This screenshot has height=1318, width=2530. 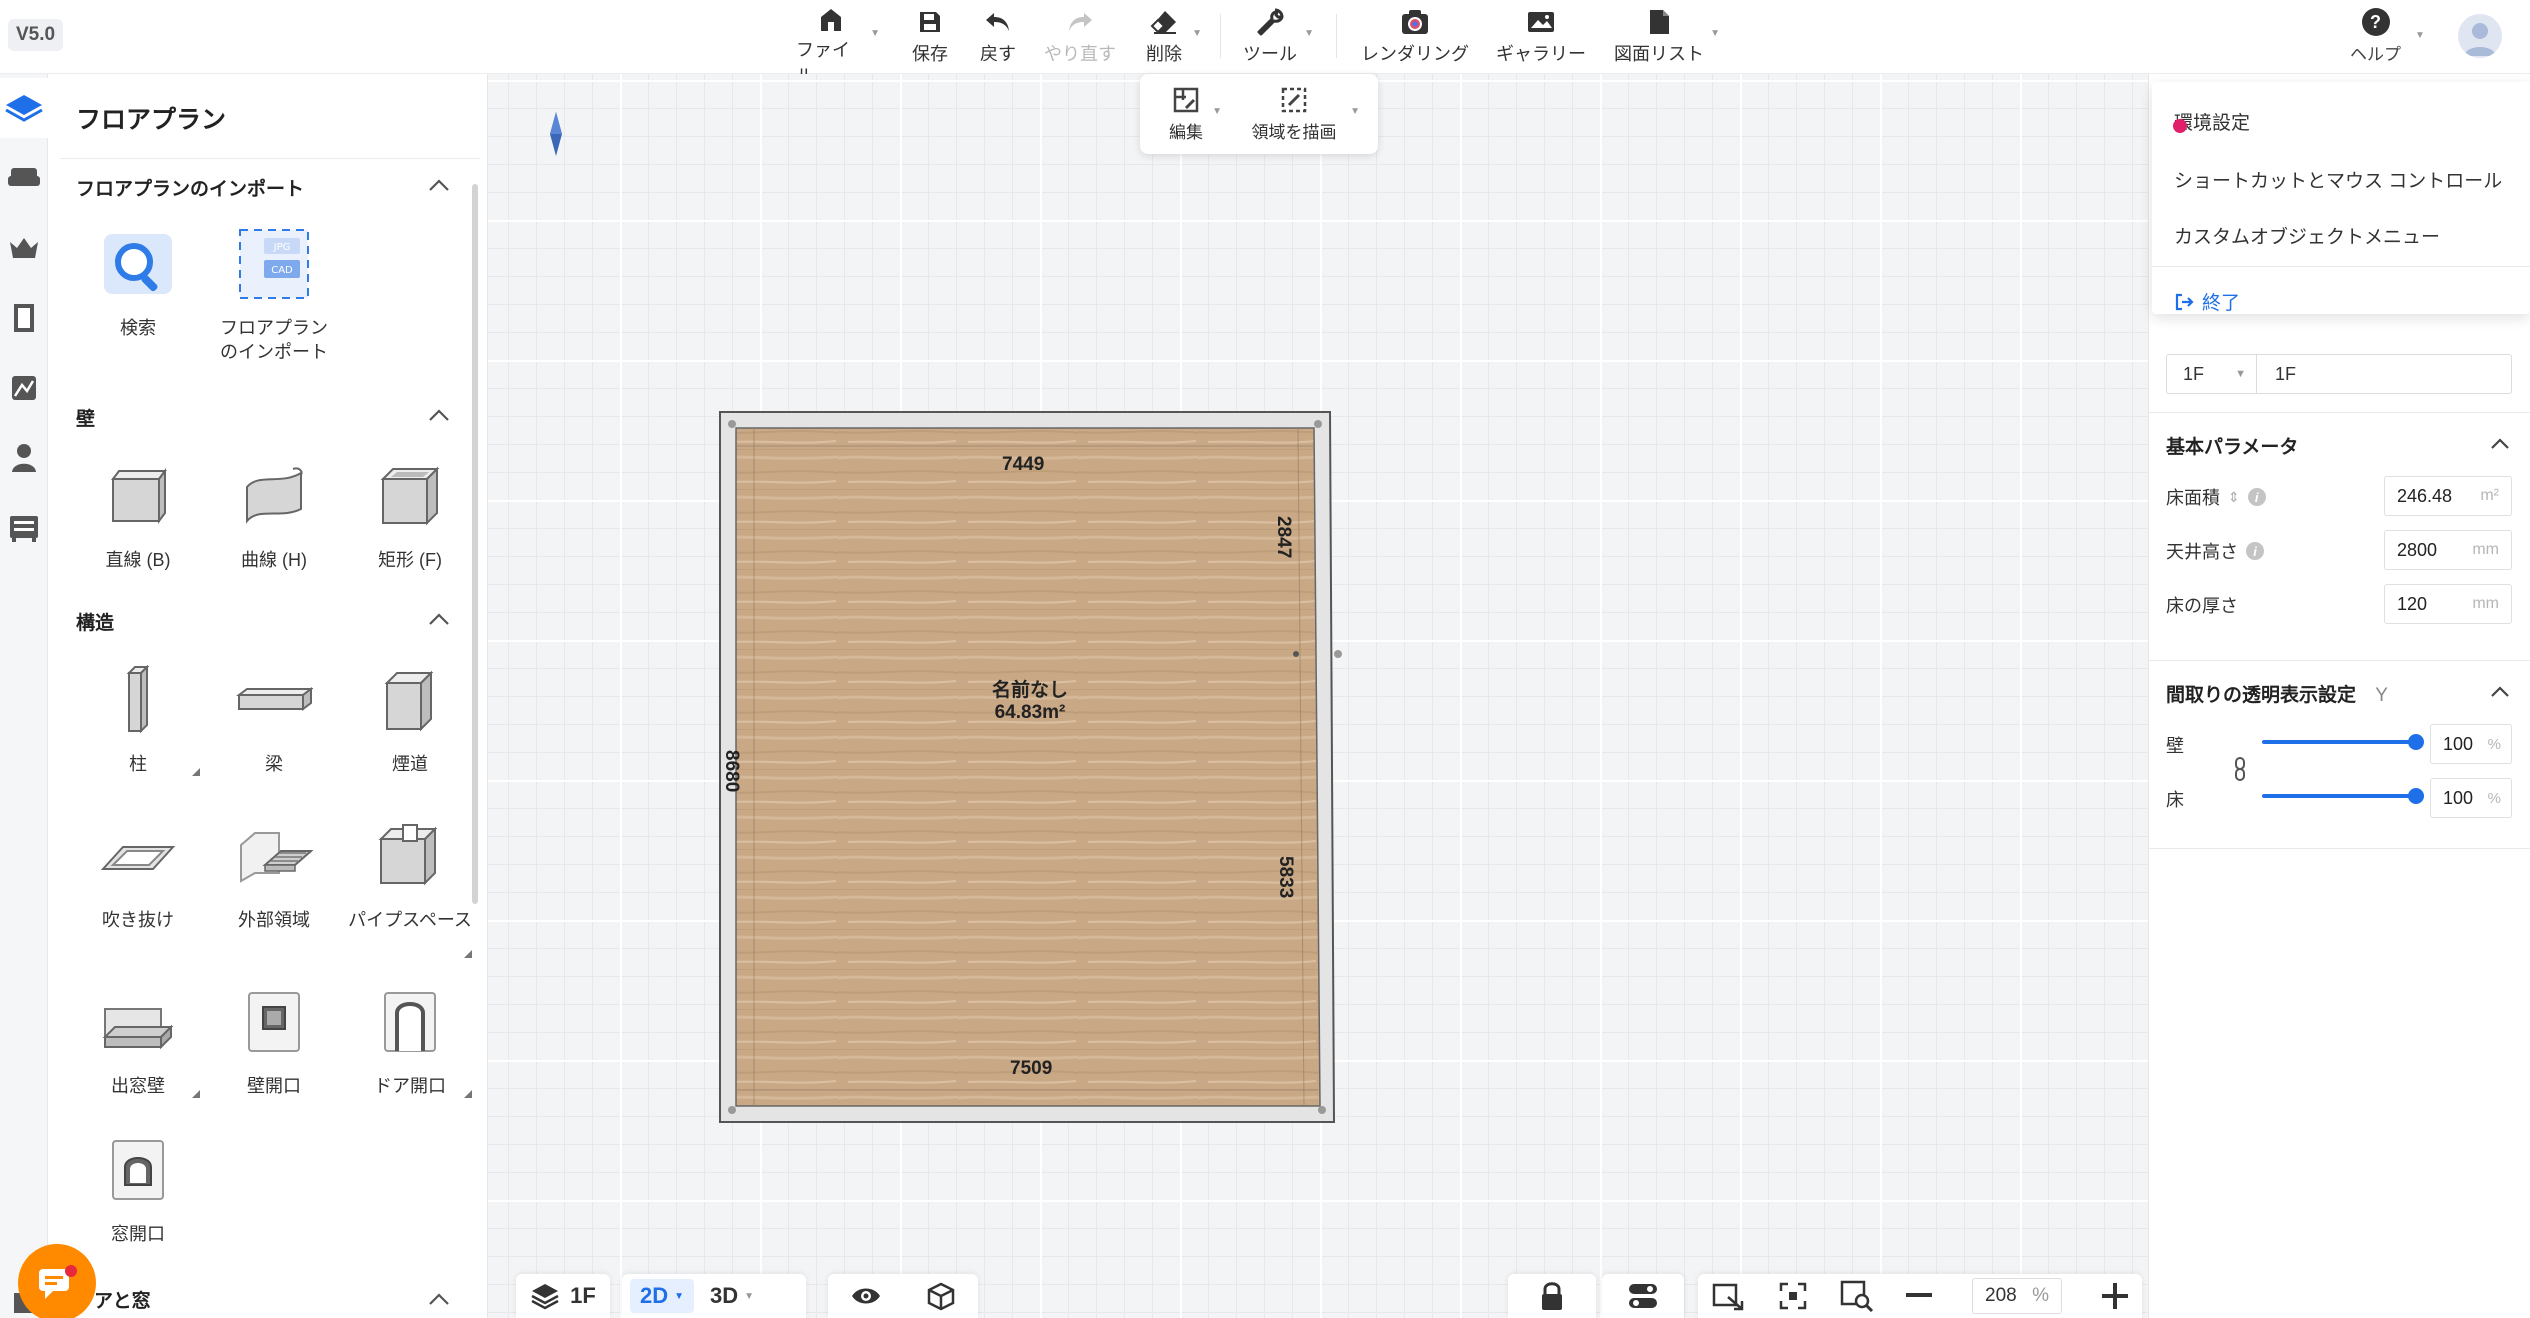 What do you see at coordinates (2343, 796) in the screenshot?
I see `floor-opacity-slider` at bounding box center [2343, 796].